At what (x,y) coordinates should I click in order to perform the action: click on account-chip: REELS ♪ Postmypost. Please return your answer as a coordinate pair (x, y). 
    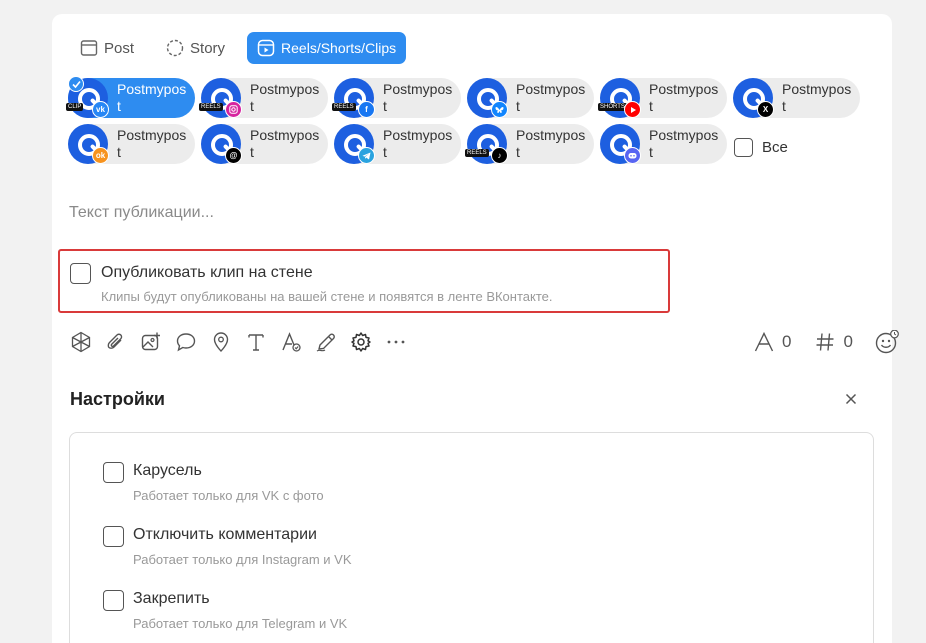
    Looking at the image, I should click on (529, 144).